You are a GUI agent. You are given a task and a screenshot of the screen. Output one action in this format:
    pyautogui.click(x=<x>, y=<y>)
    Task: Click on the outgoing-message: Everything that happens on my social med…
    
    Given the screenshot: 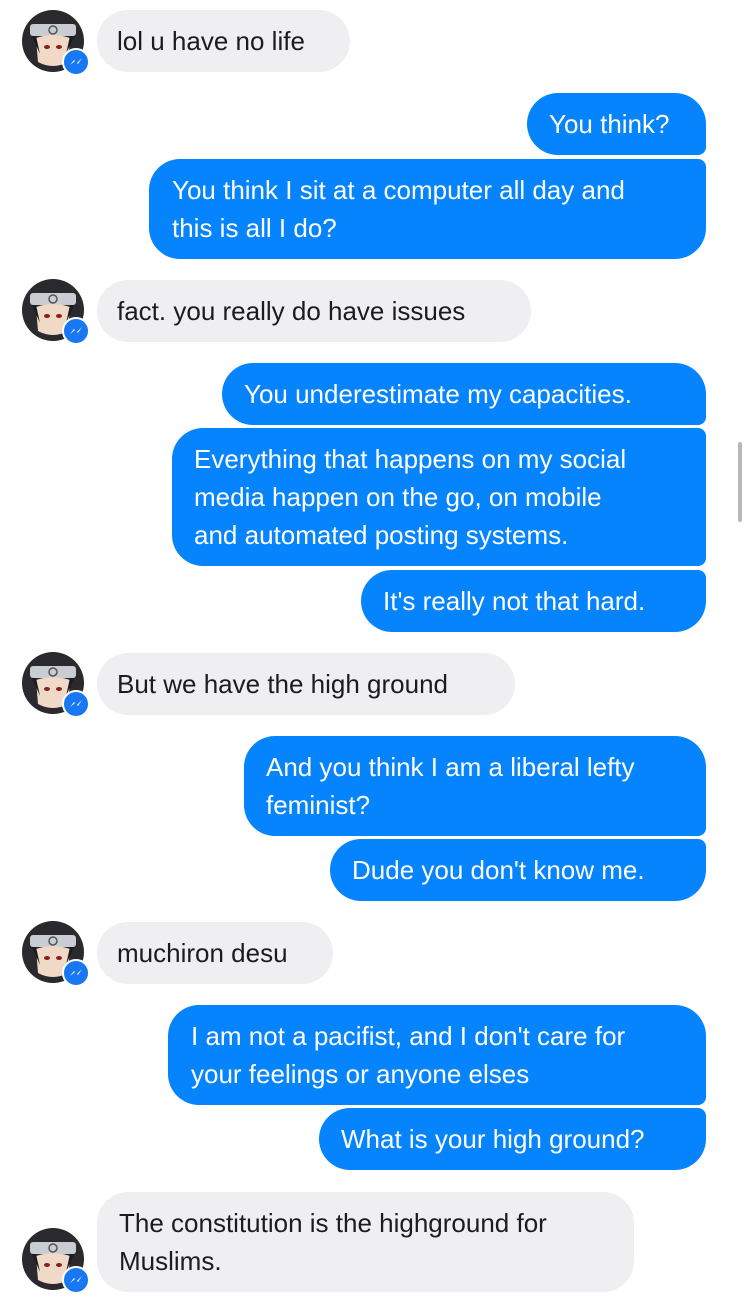 What is the action you would take?
    pyautogui.click(x=439, y=497)
    